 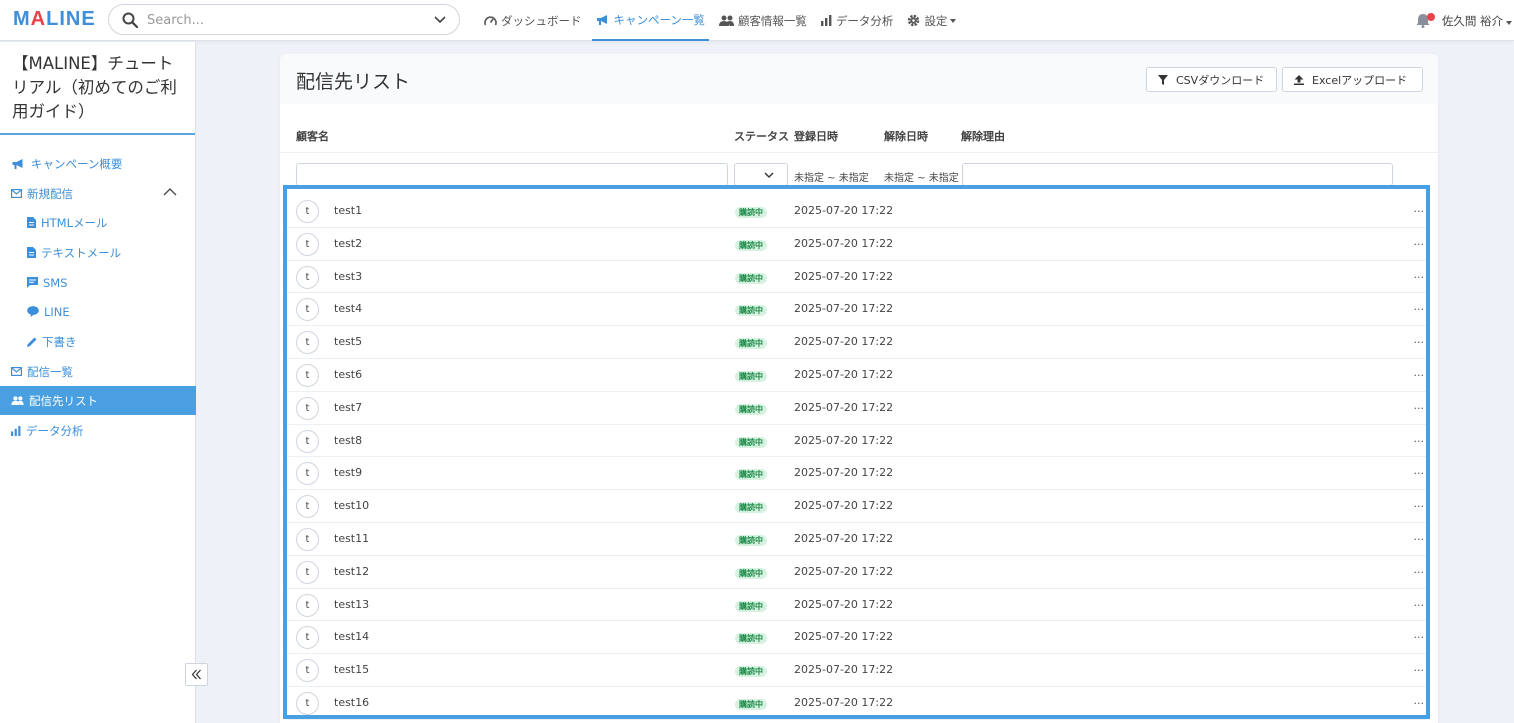 What do you see at coordinates (98, 400) in the screenshot?
I see `sidebar-item-recipient-list: 配信先リスト` at bounding box center [98, 400].